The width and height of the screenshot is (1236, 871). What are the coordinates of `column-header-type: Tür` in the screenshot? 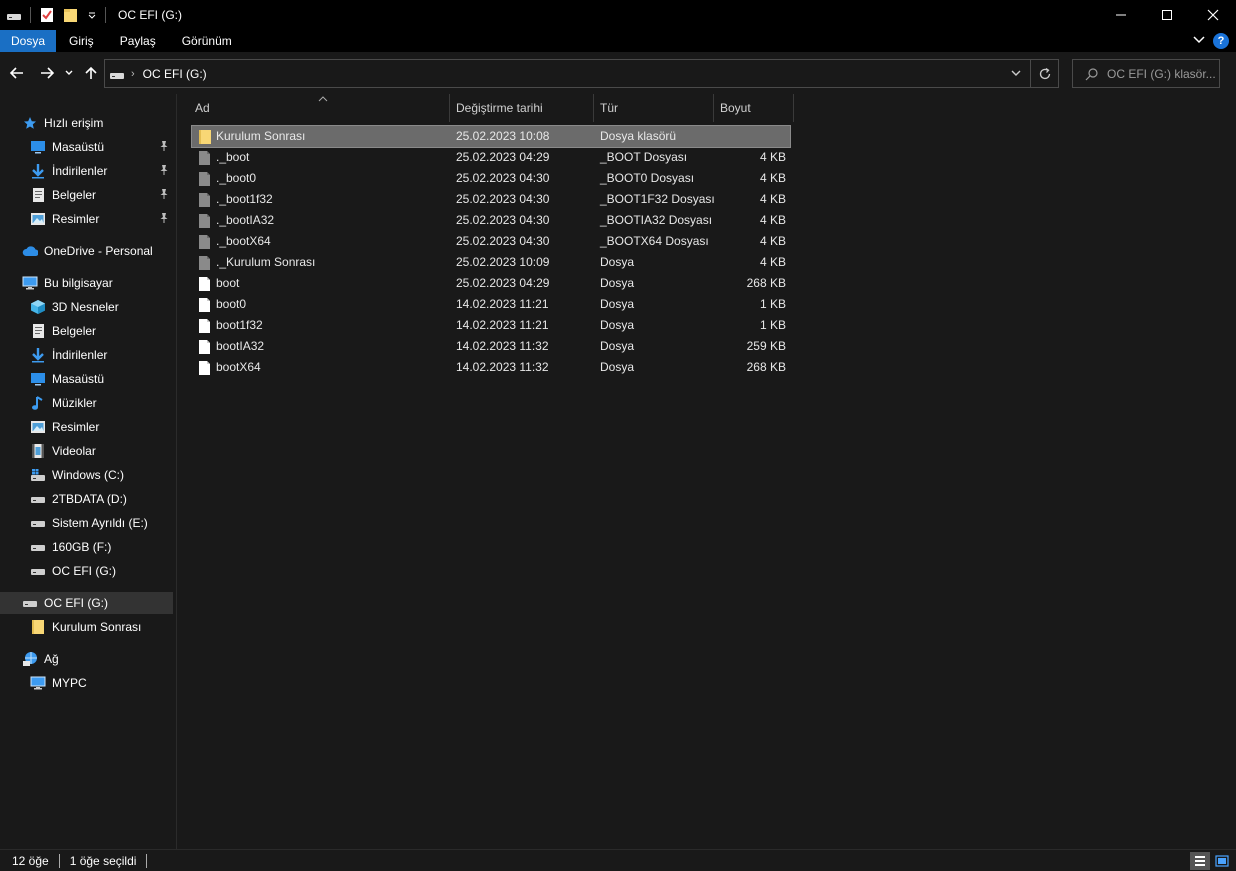 It's located at (654, 108).